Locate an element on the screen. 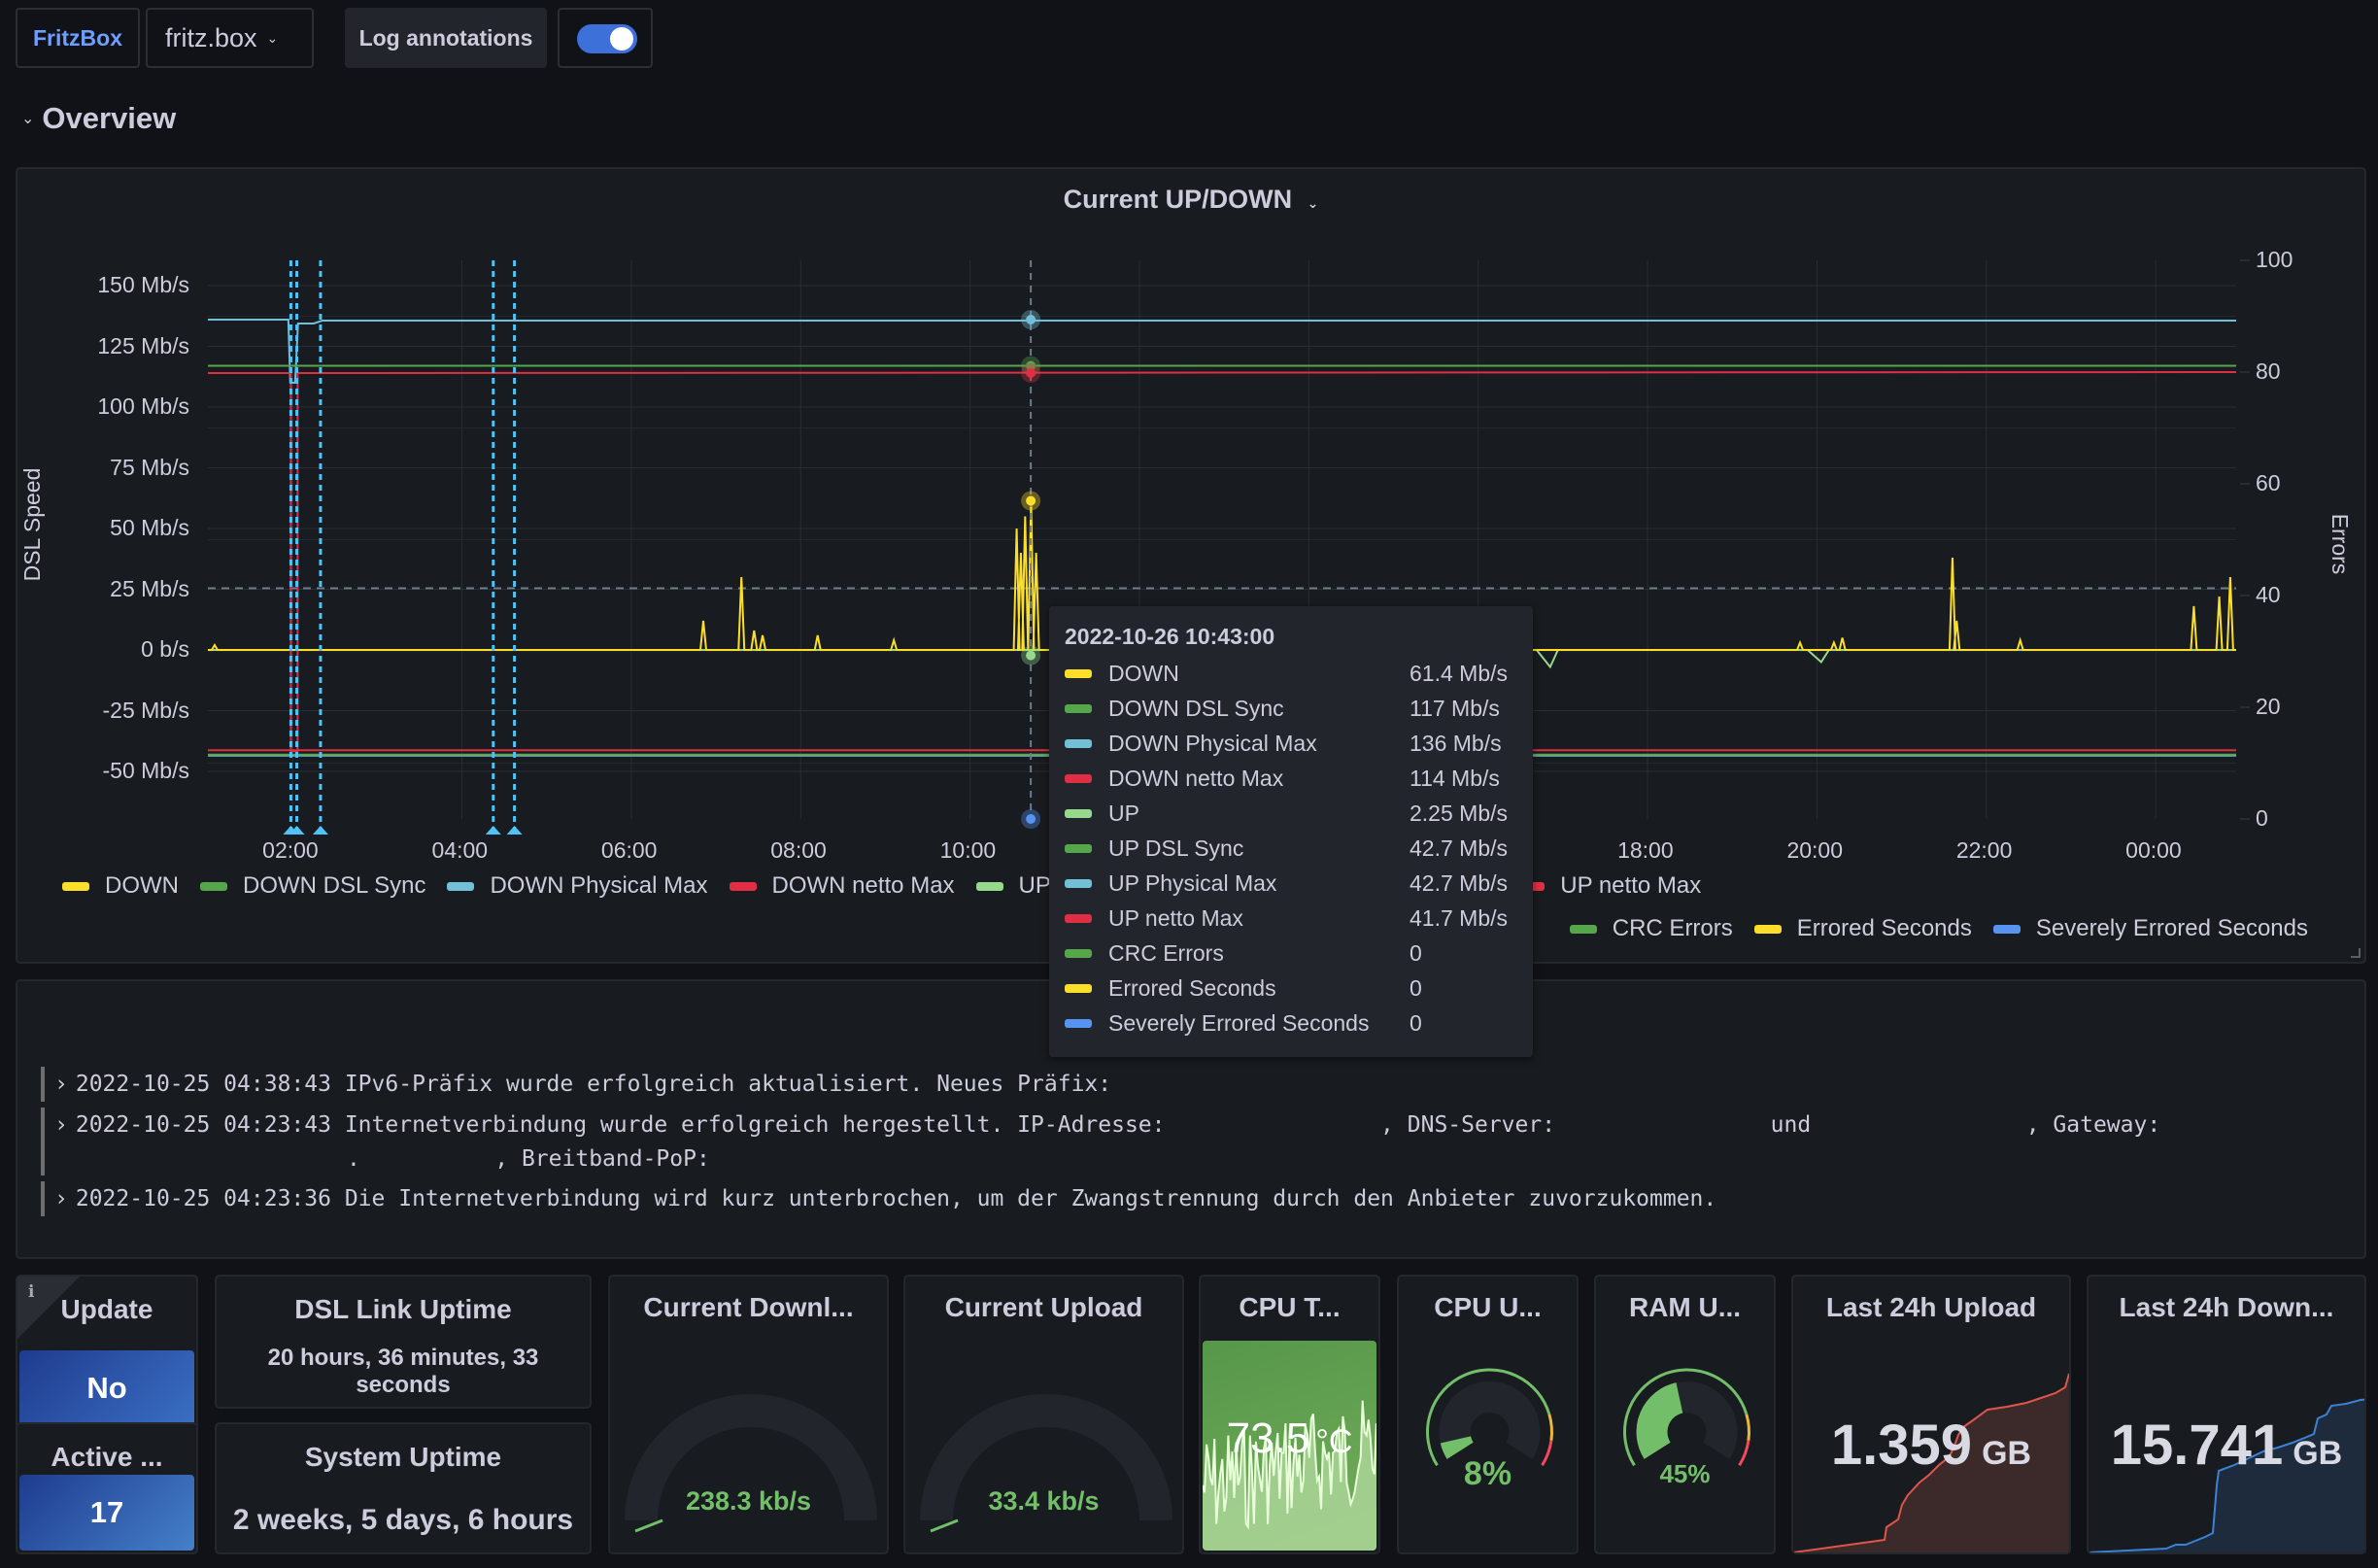 Image resolution: width=2378 pixels, height=1568 pixels. stat-value: 73.5 °C is located at coordinates (1289, 1439).